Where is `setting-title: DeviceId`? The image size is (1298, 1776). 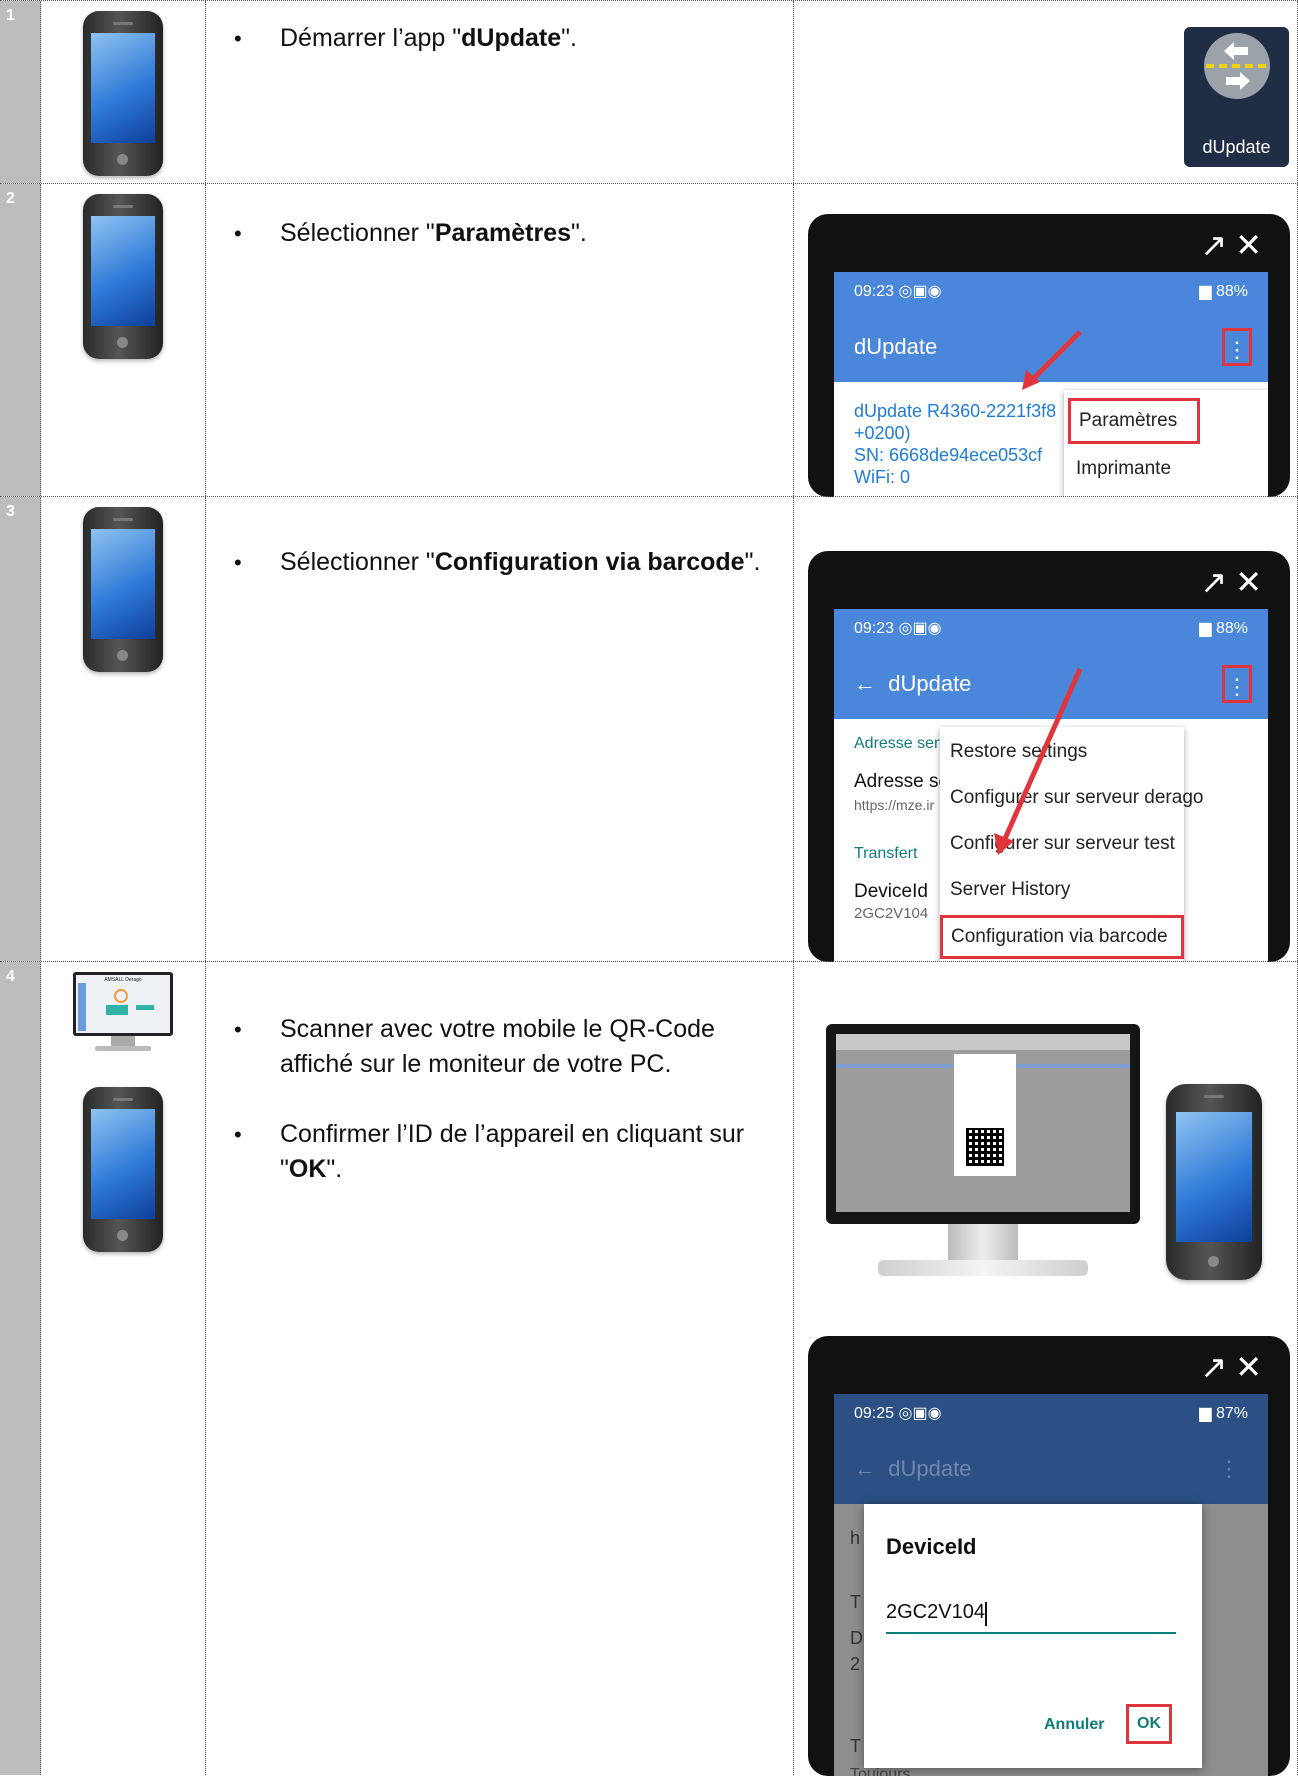
setting-title: DeviceId is located at coordinates (891, 891).